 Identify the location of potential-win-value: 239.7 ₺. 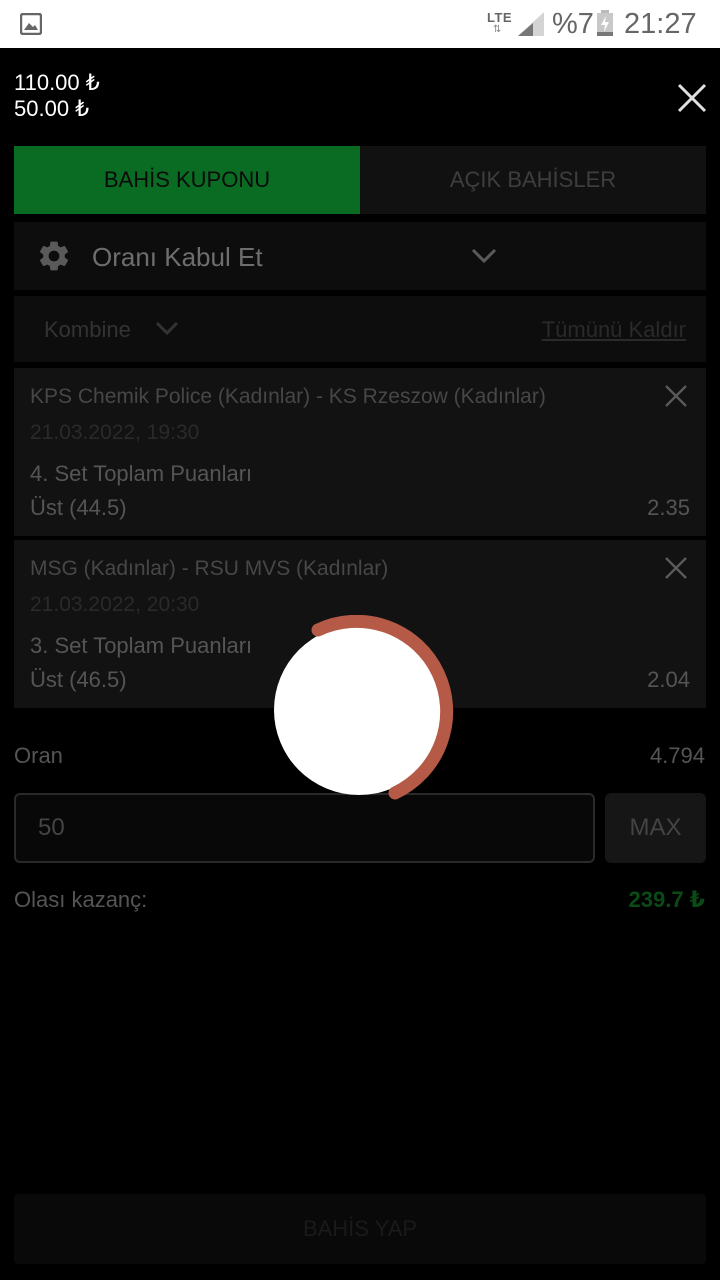
(666, 899).